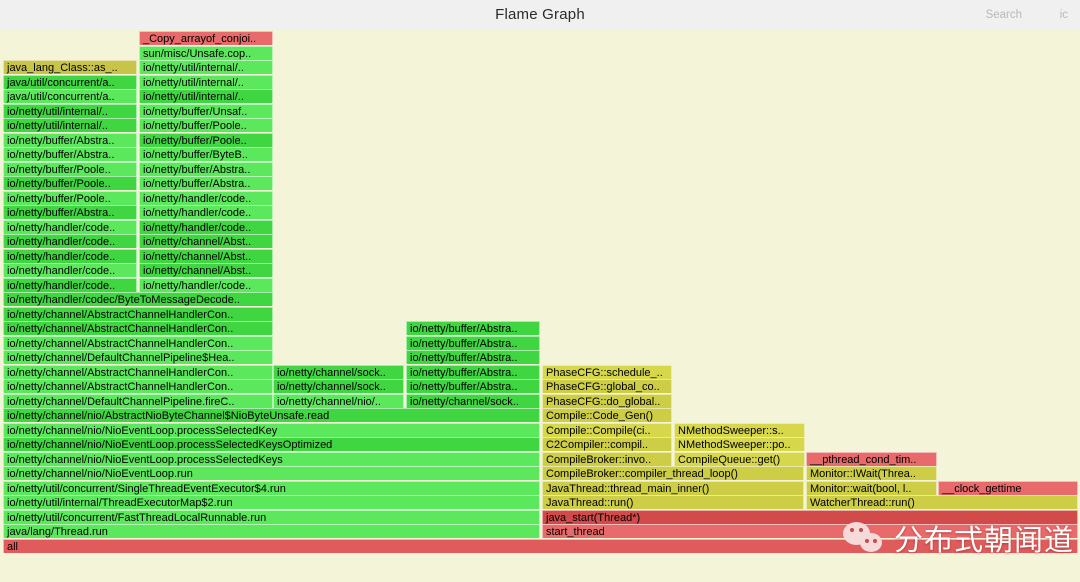 Image resolution: width=1080 pixels, height=582 pixels. Describe the element at coordinates (206, 38) in the screenshot. I see `flame-frame: _Copy_arrayof_conjoi..` at that location.